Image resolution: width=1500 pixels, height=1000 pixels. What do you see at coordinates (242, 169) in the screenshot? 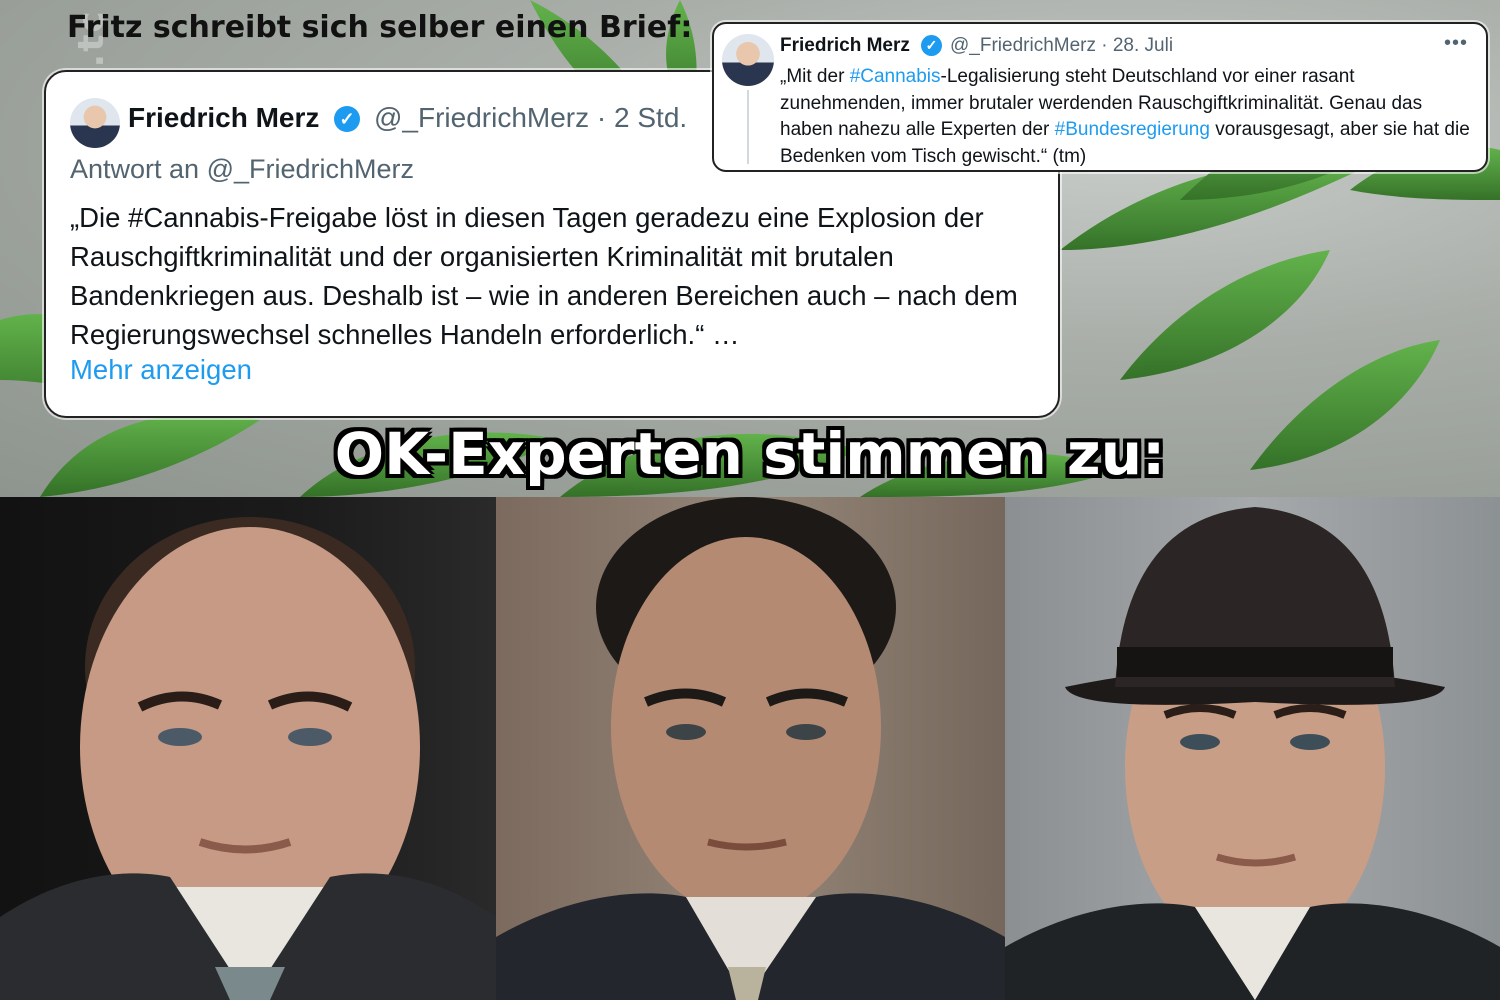
I see `reply-to-label: Antwort an @_FriedrichMerz` at bounding box center [242, 169].